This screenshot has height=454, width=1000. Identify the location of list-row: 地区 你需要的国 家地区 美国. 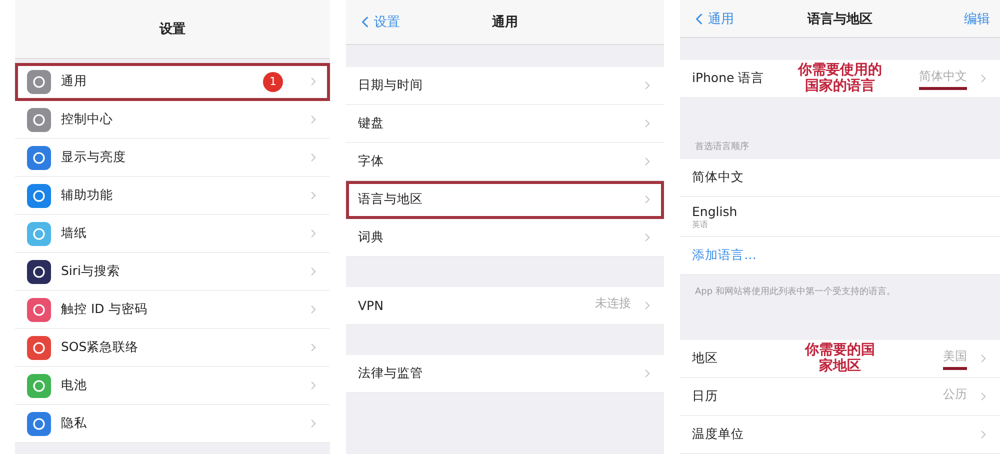
(840, 359).